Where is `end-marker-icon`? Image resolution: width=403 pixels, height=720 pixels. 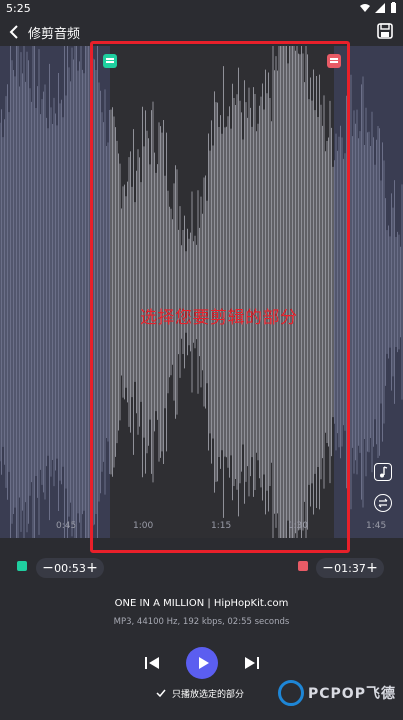
end-marker-icon is located at coordinates (303, 566).